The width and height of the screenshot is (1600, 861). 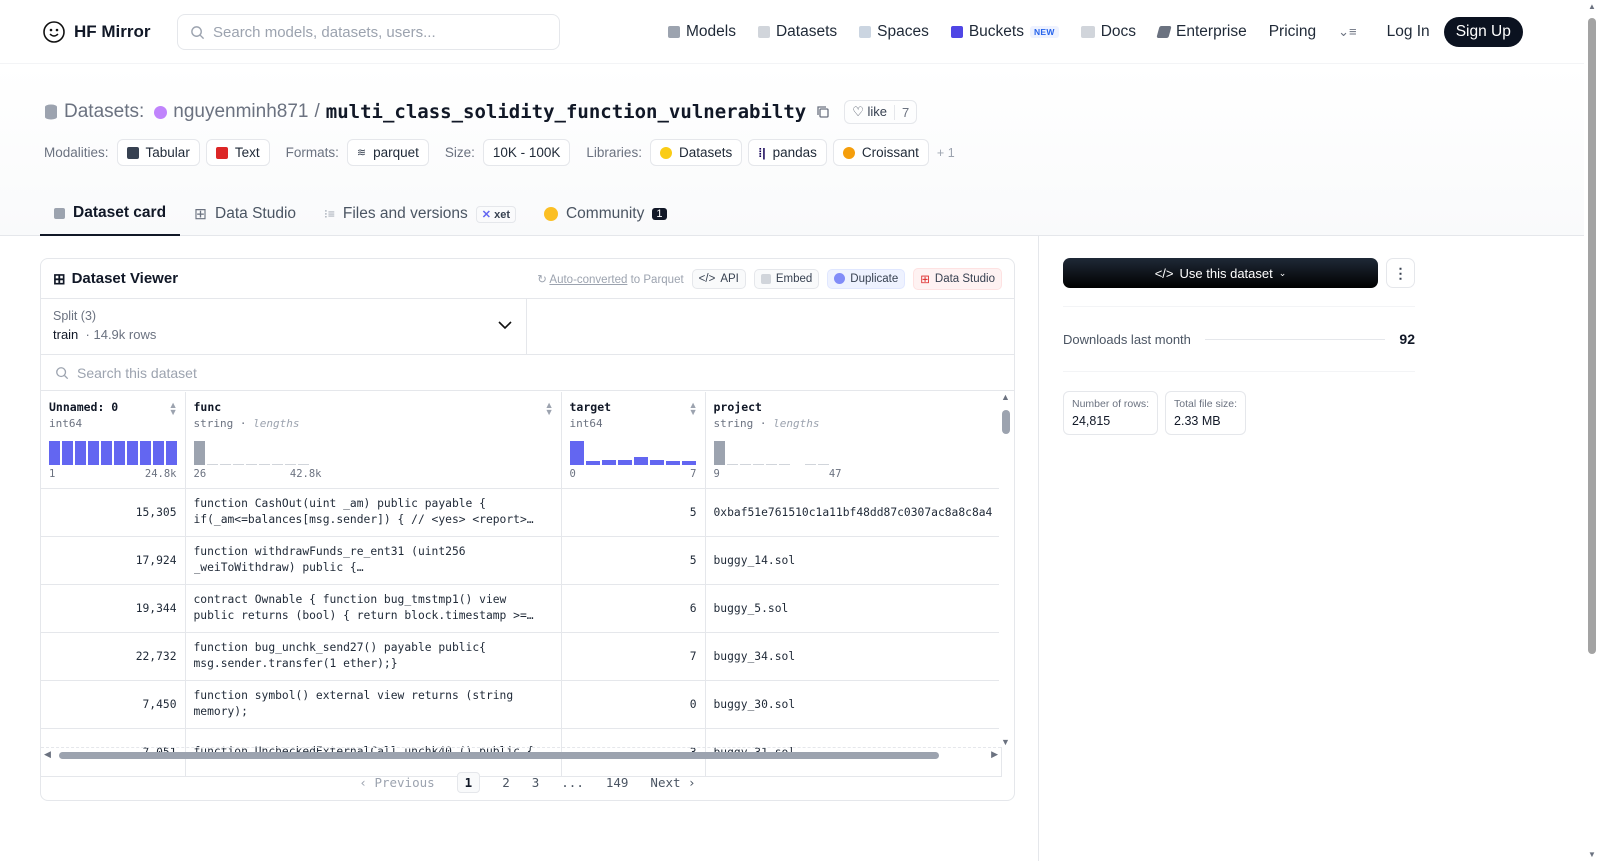 I want to click on page-2: 2, so click(x=506, y=782).